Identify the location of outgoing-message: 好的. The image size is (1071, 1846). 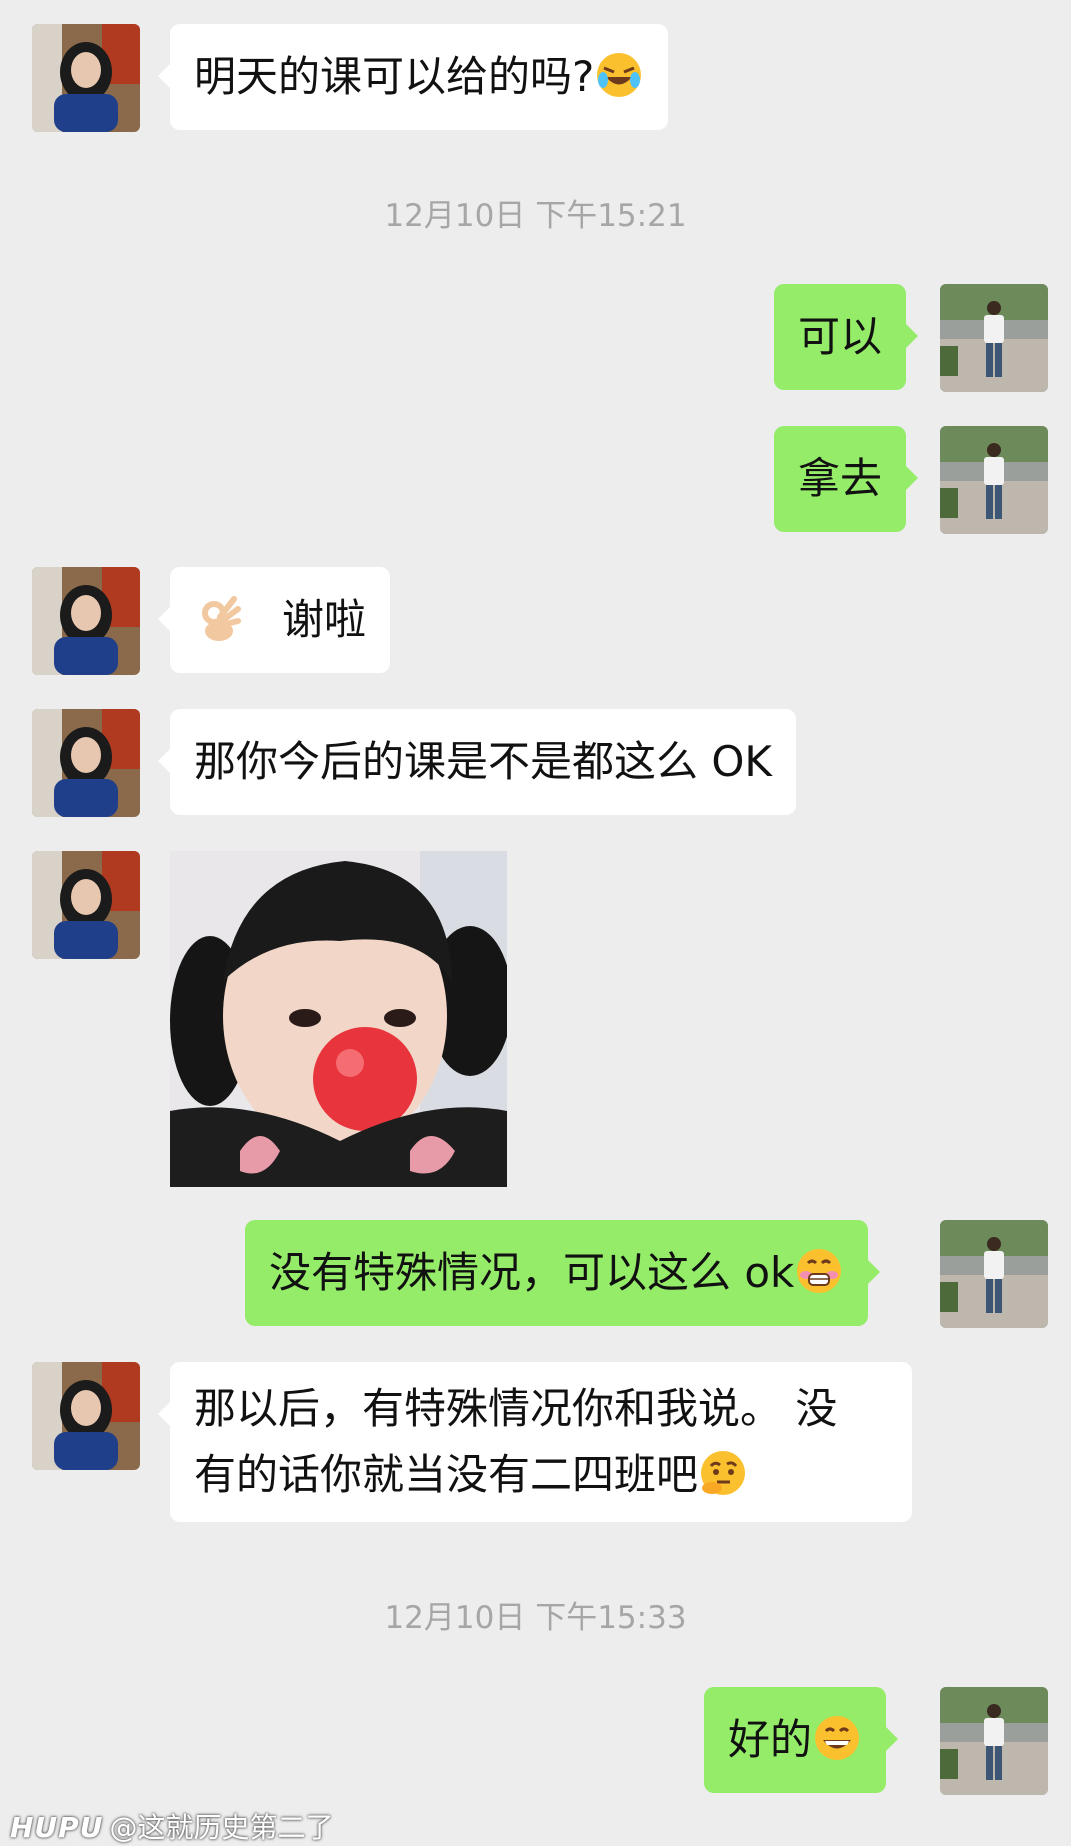
(801, 1740).